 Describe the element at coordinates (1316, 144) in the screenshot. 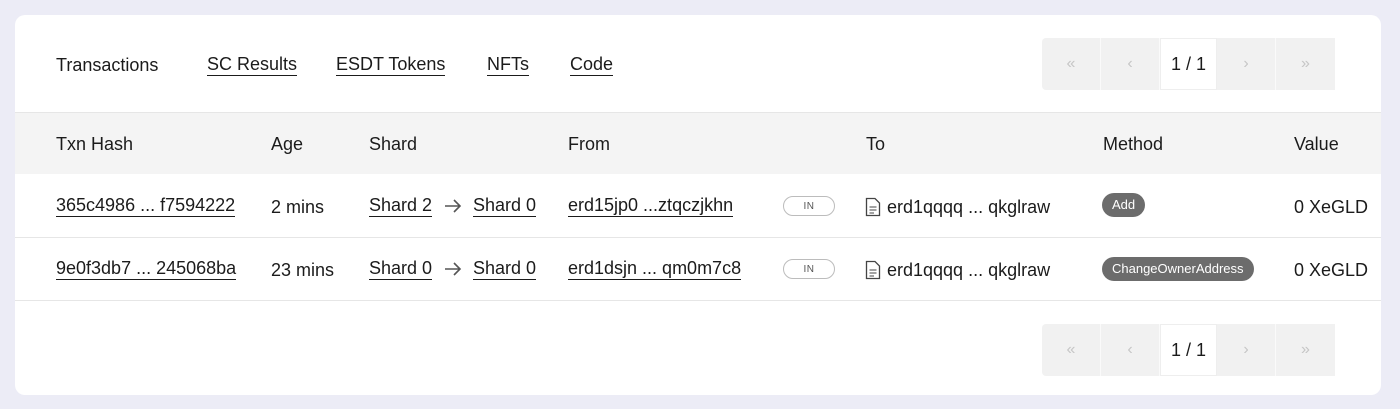

I see `column-value: Value` at that location.